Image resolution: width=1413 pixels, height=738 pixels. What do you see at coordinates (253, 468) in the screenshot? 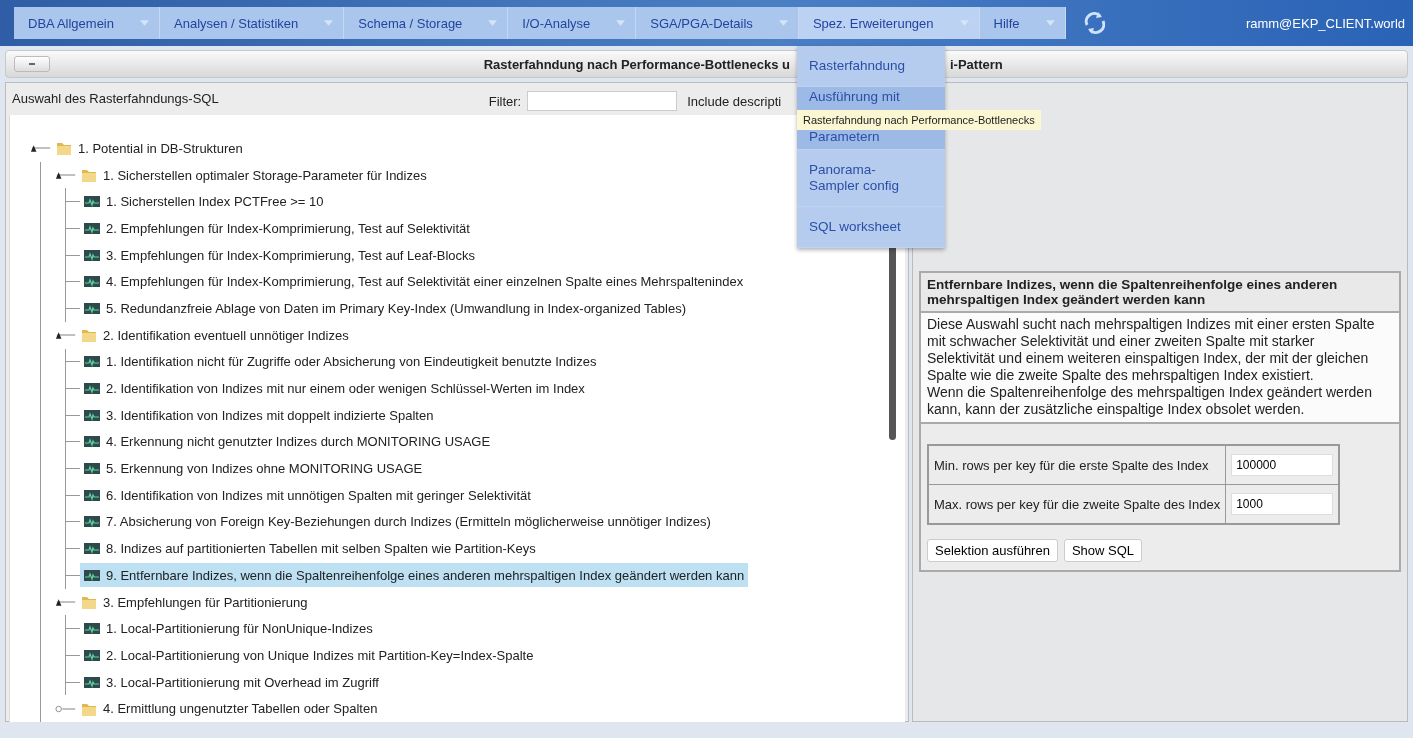
I see `tree-item: 5. Erkennung von Indizes ohne MONITORING USAGE` at bounding box center [253, 468].